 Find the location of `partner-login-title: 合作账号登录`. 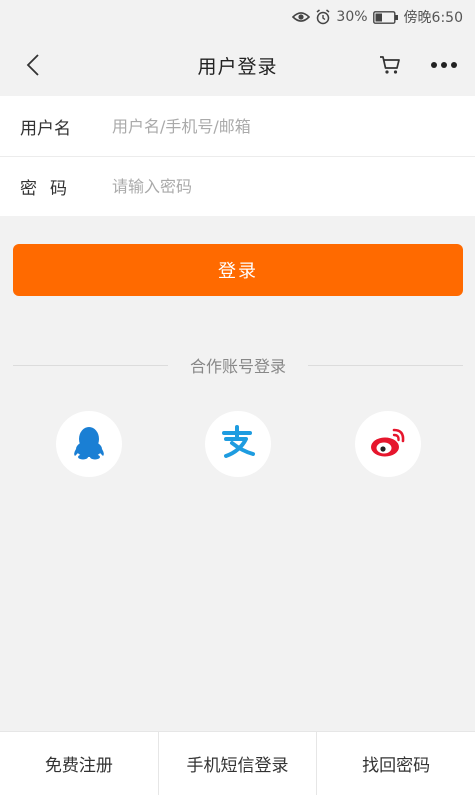

partner-login-title: 合作账号登录 is located at coordinates (238, 366).